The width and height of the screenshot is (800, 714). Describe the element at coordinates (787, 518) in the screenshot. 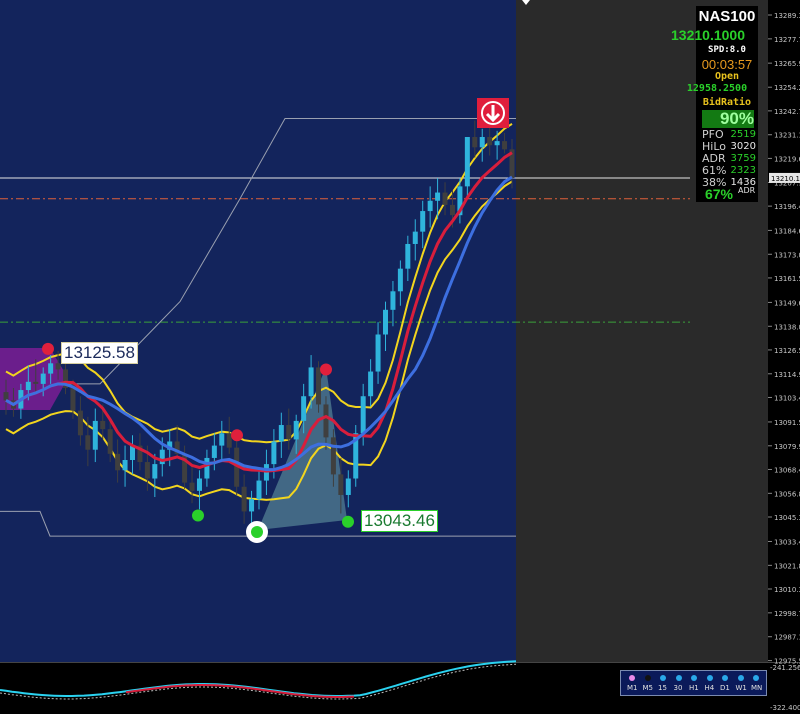

I see `y-tick-label: 13045.3` at that location.